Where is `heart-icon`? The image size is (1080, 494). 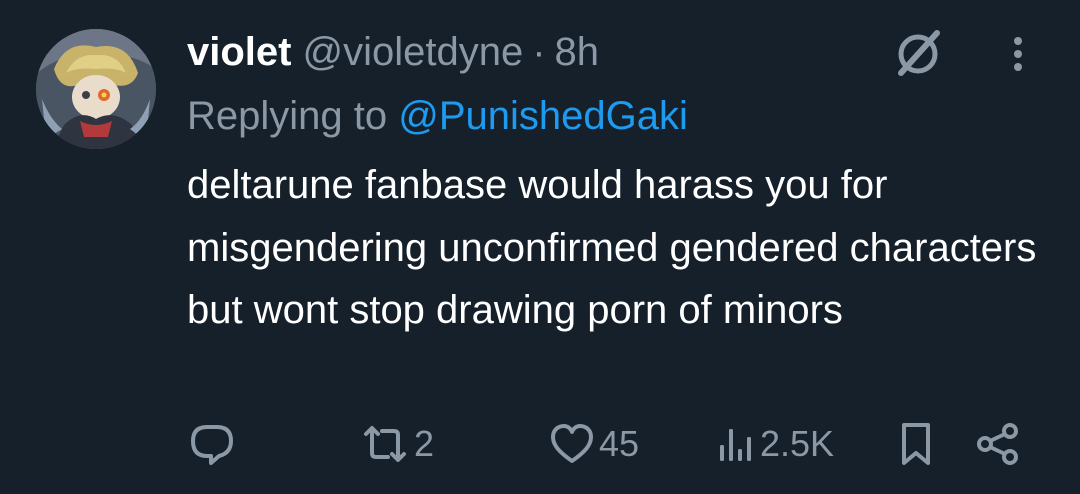
heart-icon is located at coordinates (572, 444).